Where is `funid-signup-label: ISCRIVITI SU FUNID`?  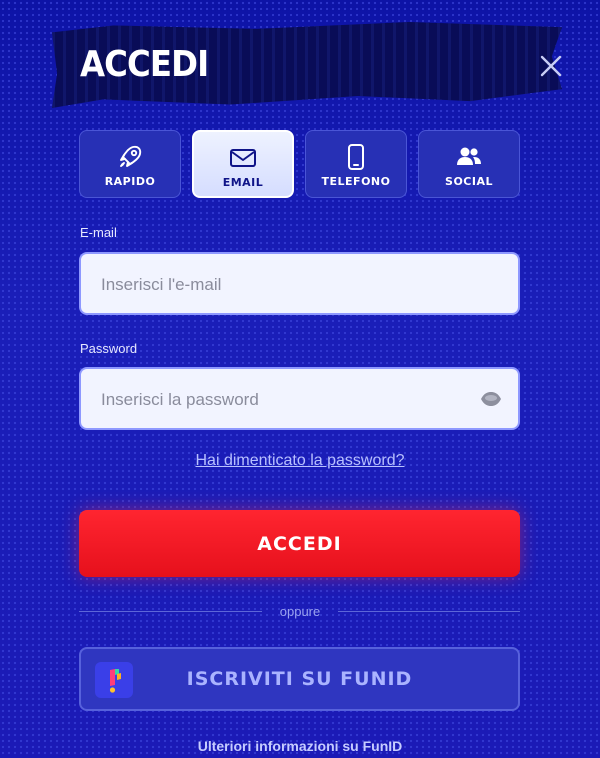 funid-signup-label: ISCRIVITI SU FUNID is located at coordinates (299, 679).